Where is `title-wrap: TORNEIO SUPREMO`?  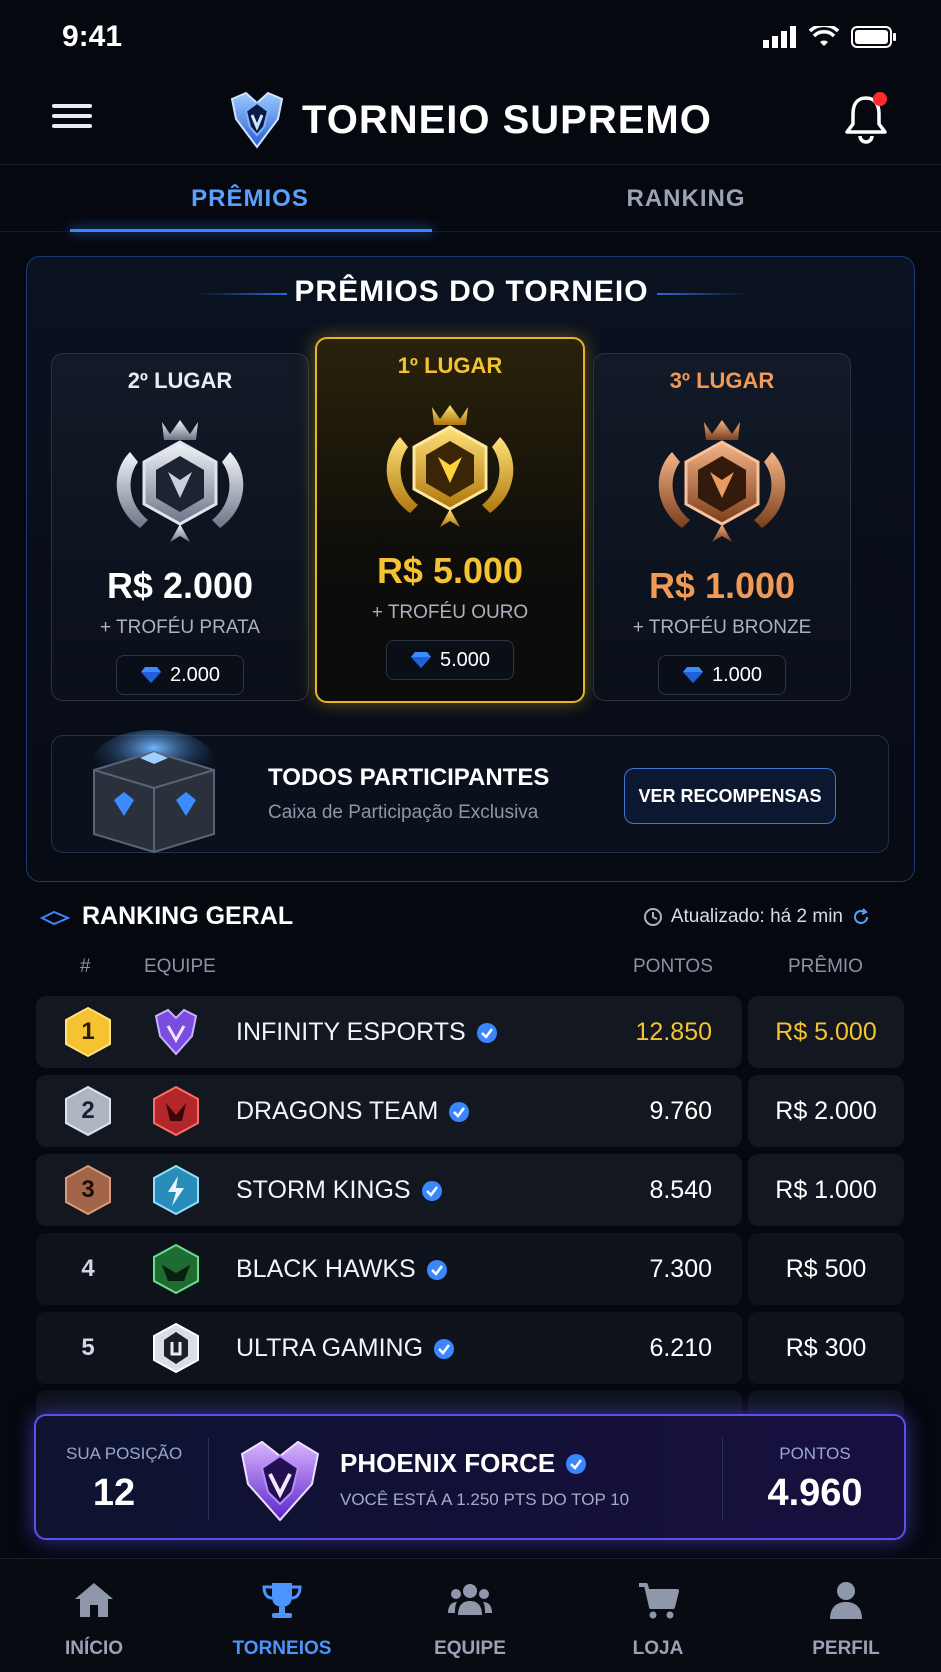
title-wrap: TORNEIO SUPREMO is located at coordinates (470, 120).